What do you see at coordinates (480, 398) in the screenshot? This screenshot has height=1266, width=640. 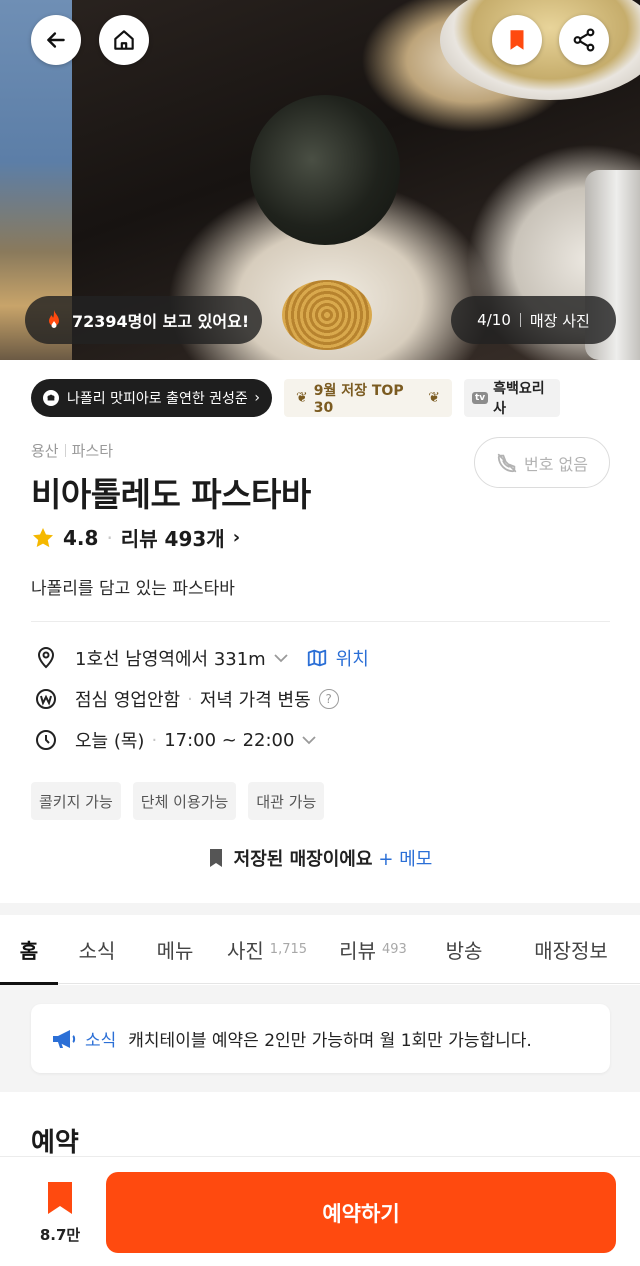 I see `tv-badge: tv` at bounding box center [480, 398].